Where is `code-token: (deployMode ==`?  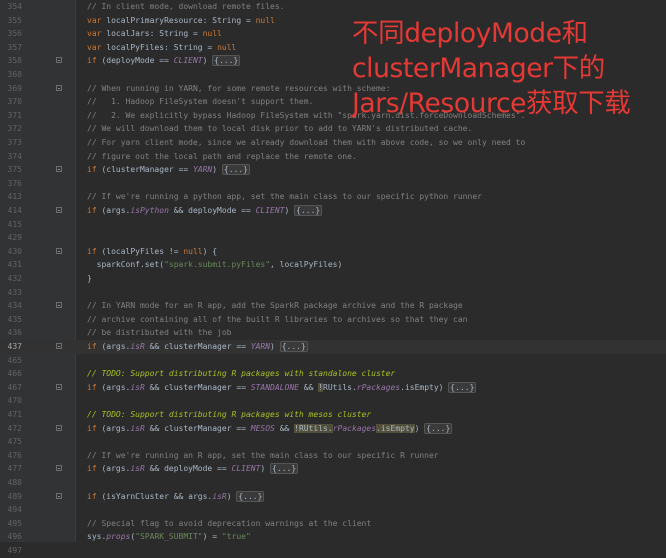 code-token: (deployMode == is located at coordinates (137, 61).